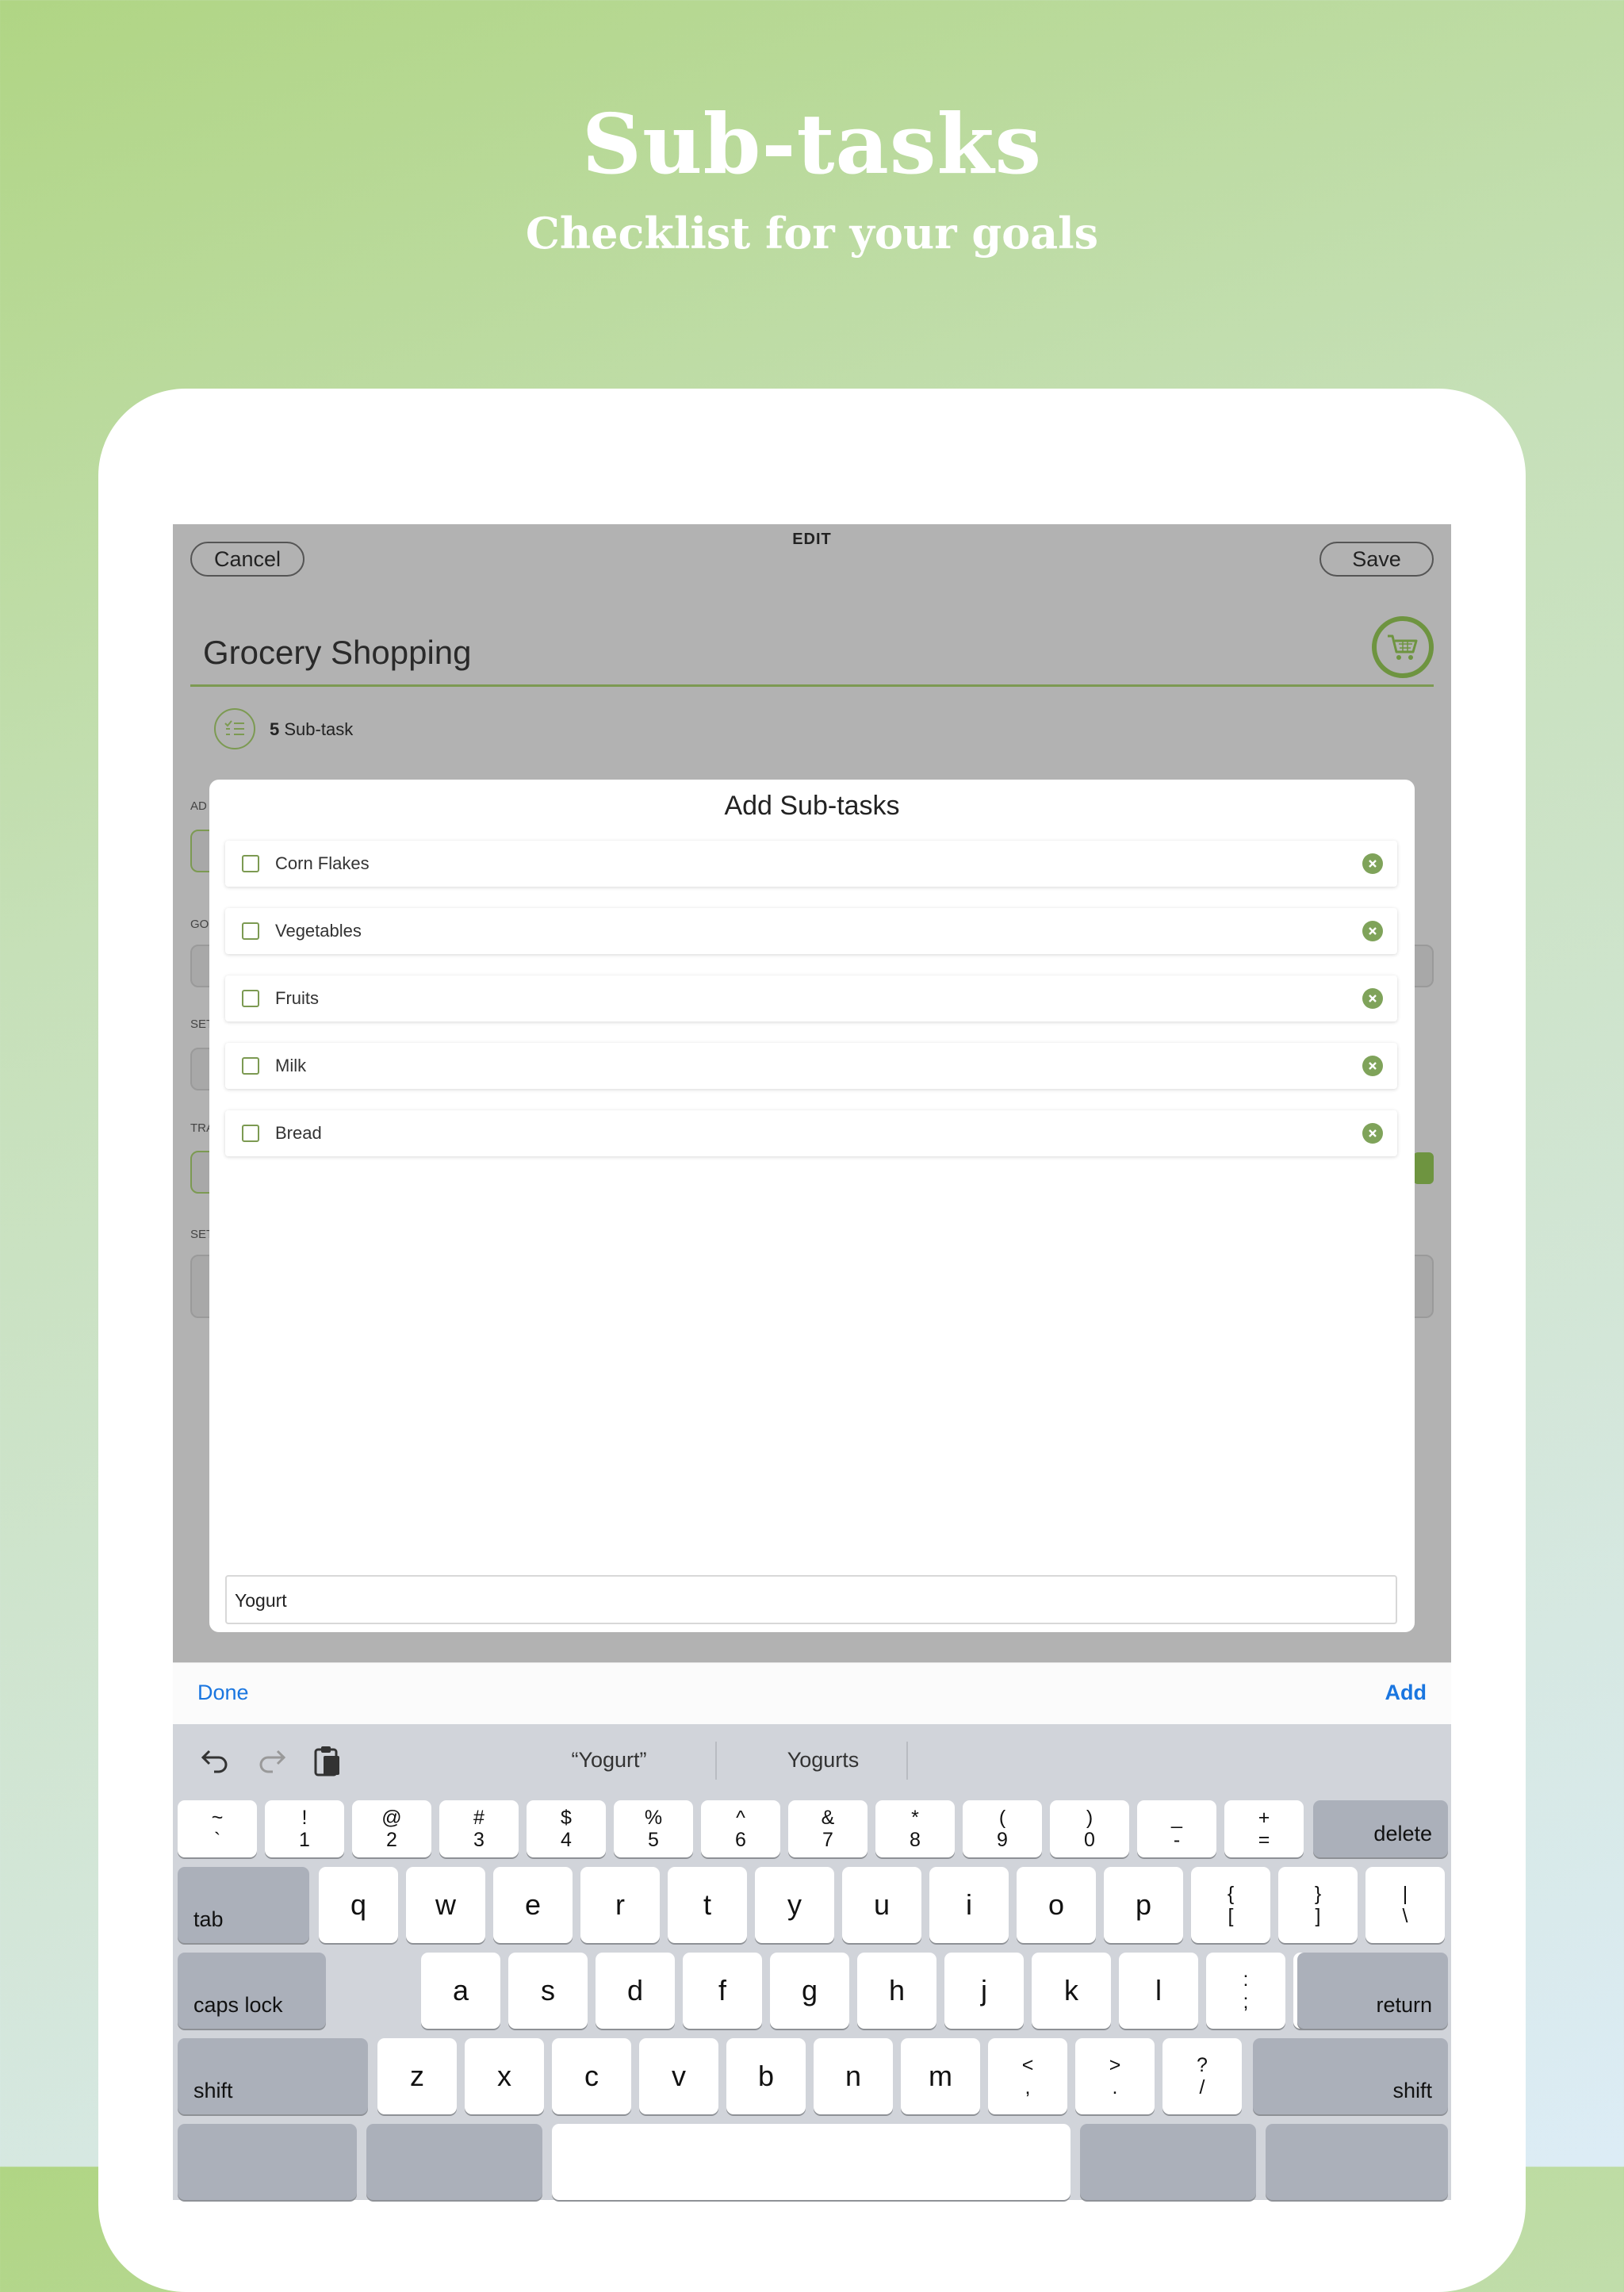 This screenshot has height=2292, width=1624. I want to click on key: ) 0, so click(1089, 1828).